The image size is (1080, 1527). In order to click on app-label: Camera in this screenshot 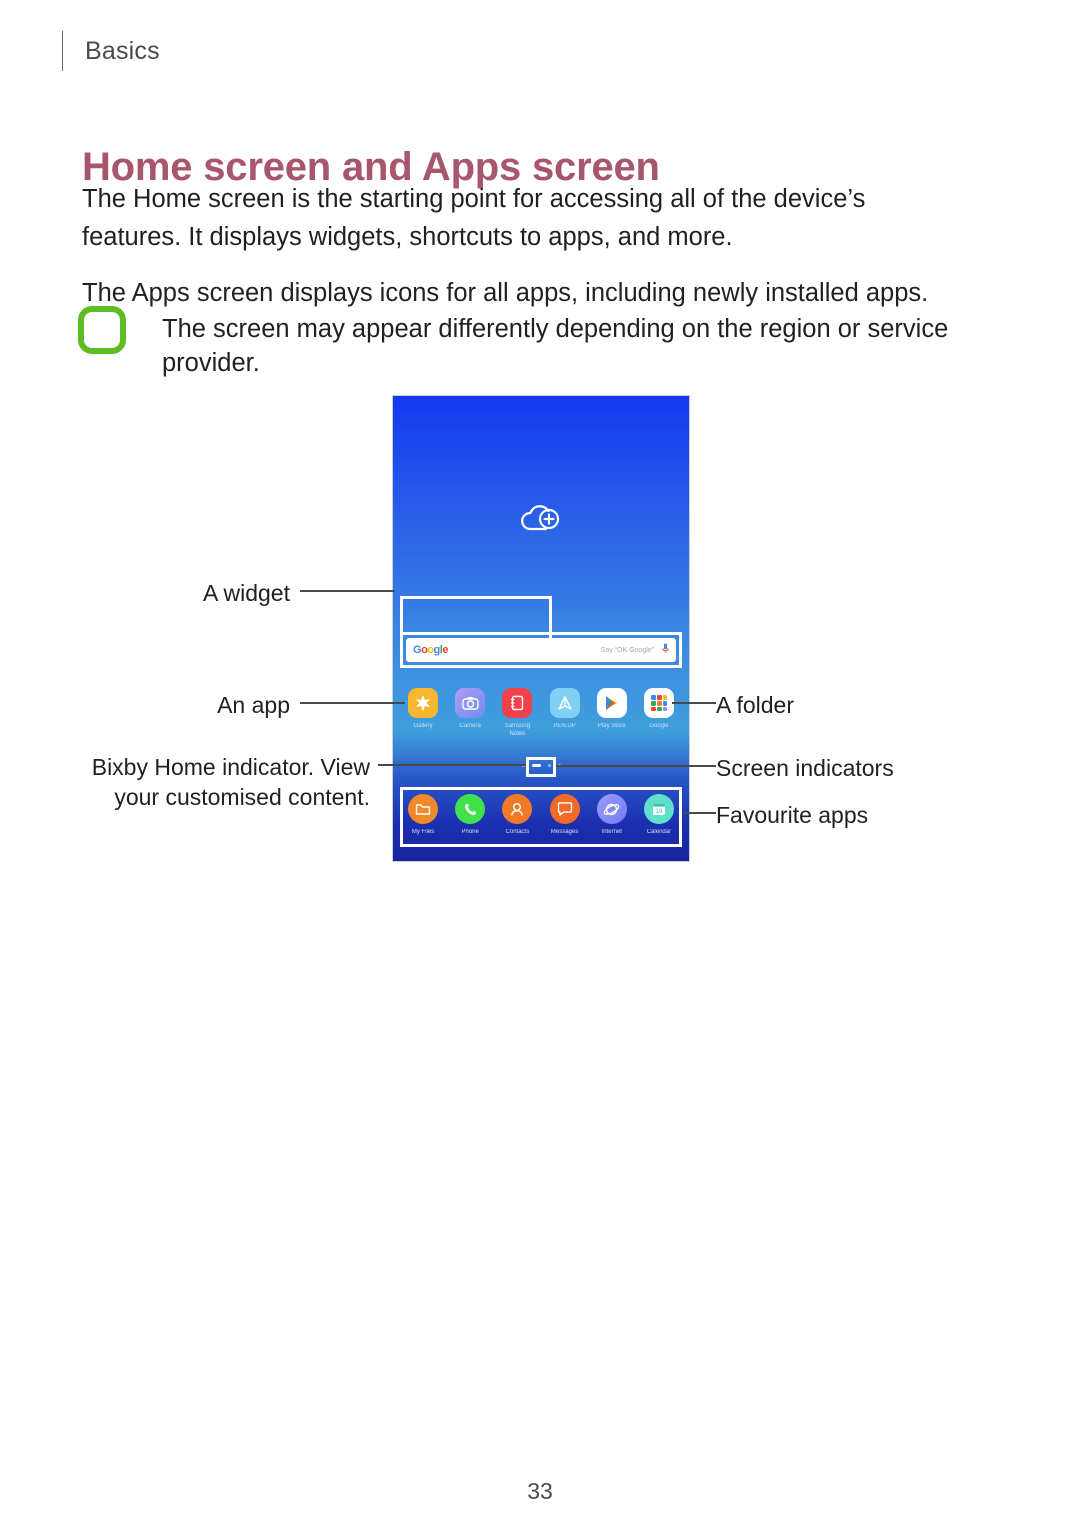, I will do `click(470, 726)`.